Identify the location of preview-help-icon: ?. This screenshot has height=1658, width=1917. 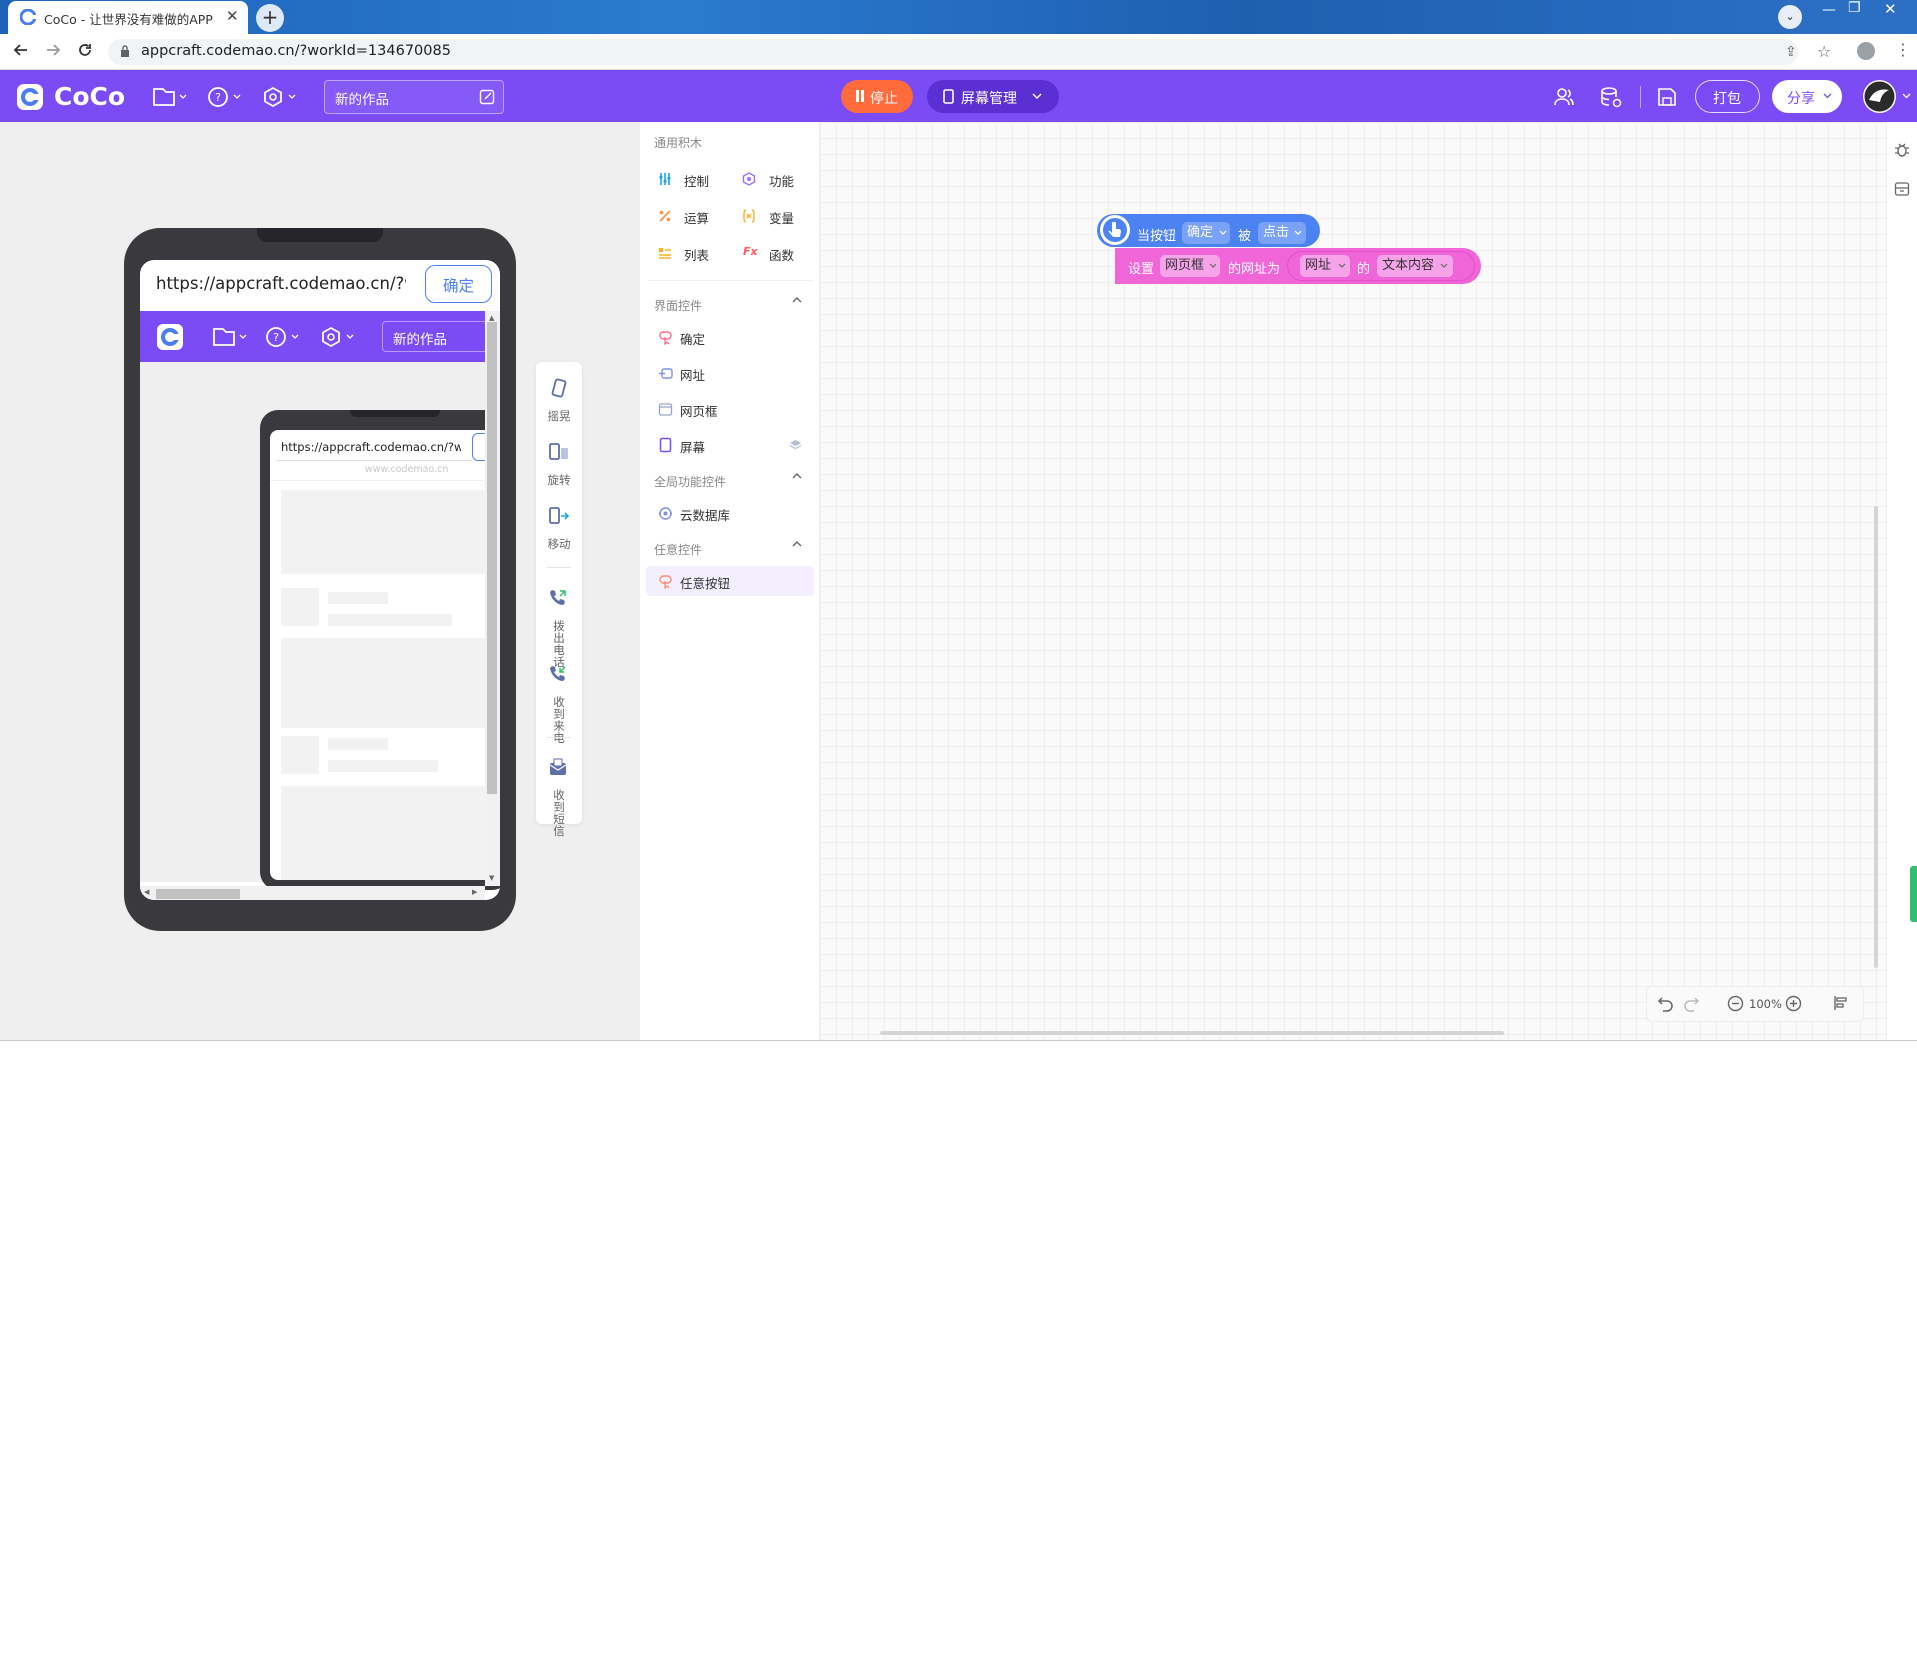
(283, 337).